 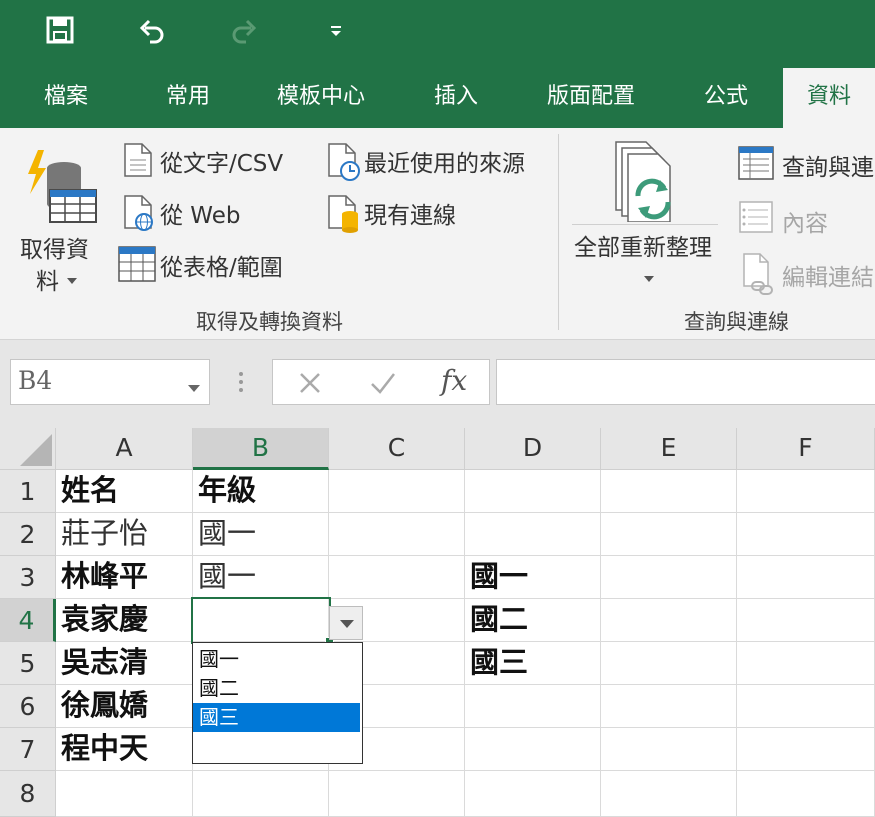 I want to click on cell-d6, so click(x=533, y=706).